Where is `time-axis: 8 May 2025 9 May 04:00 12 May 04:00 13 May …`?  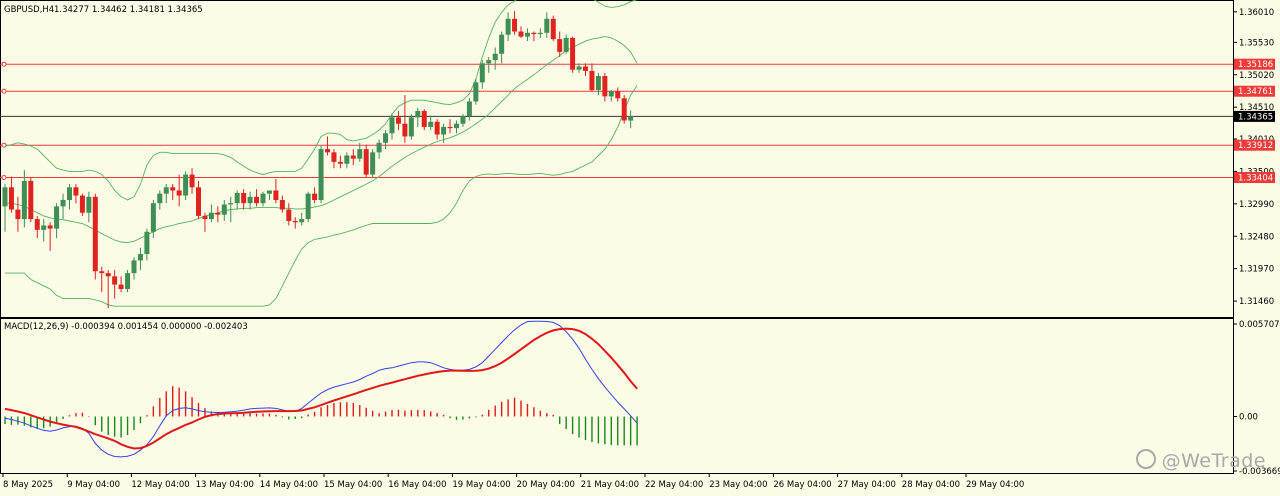
time-axis: 8 May 2025 9 May 04:00 12 May 04:00 13 May … is located at coordinates (513, 481).